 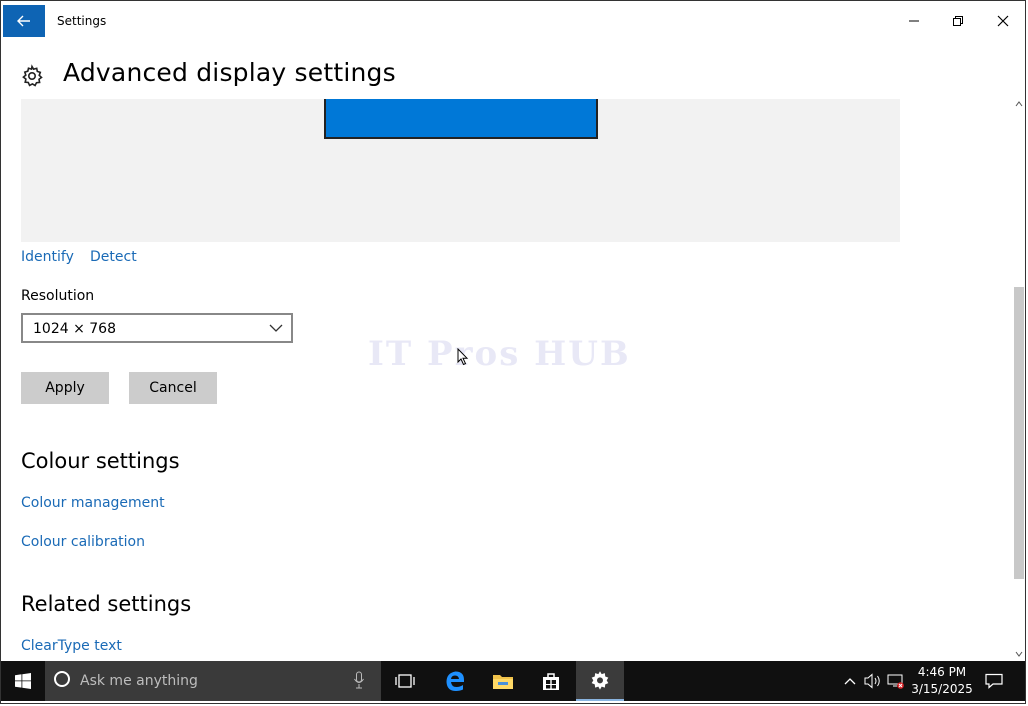 What do you see at coordinates (32, 75) in the screenshot?
I see `gear-icon` at bounding box center [32, 75].